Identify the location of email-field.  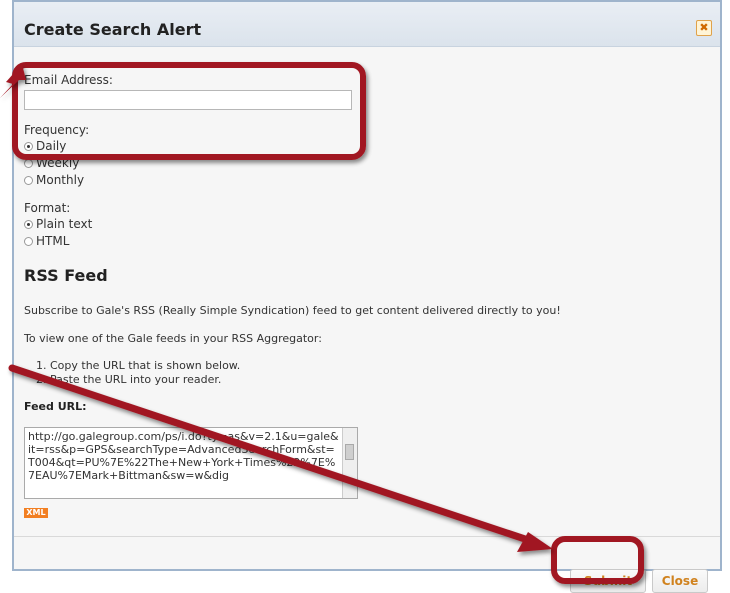
(188, 100).